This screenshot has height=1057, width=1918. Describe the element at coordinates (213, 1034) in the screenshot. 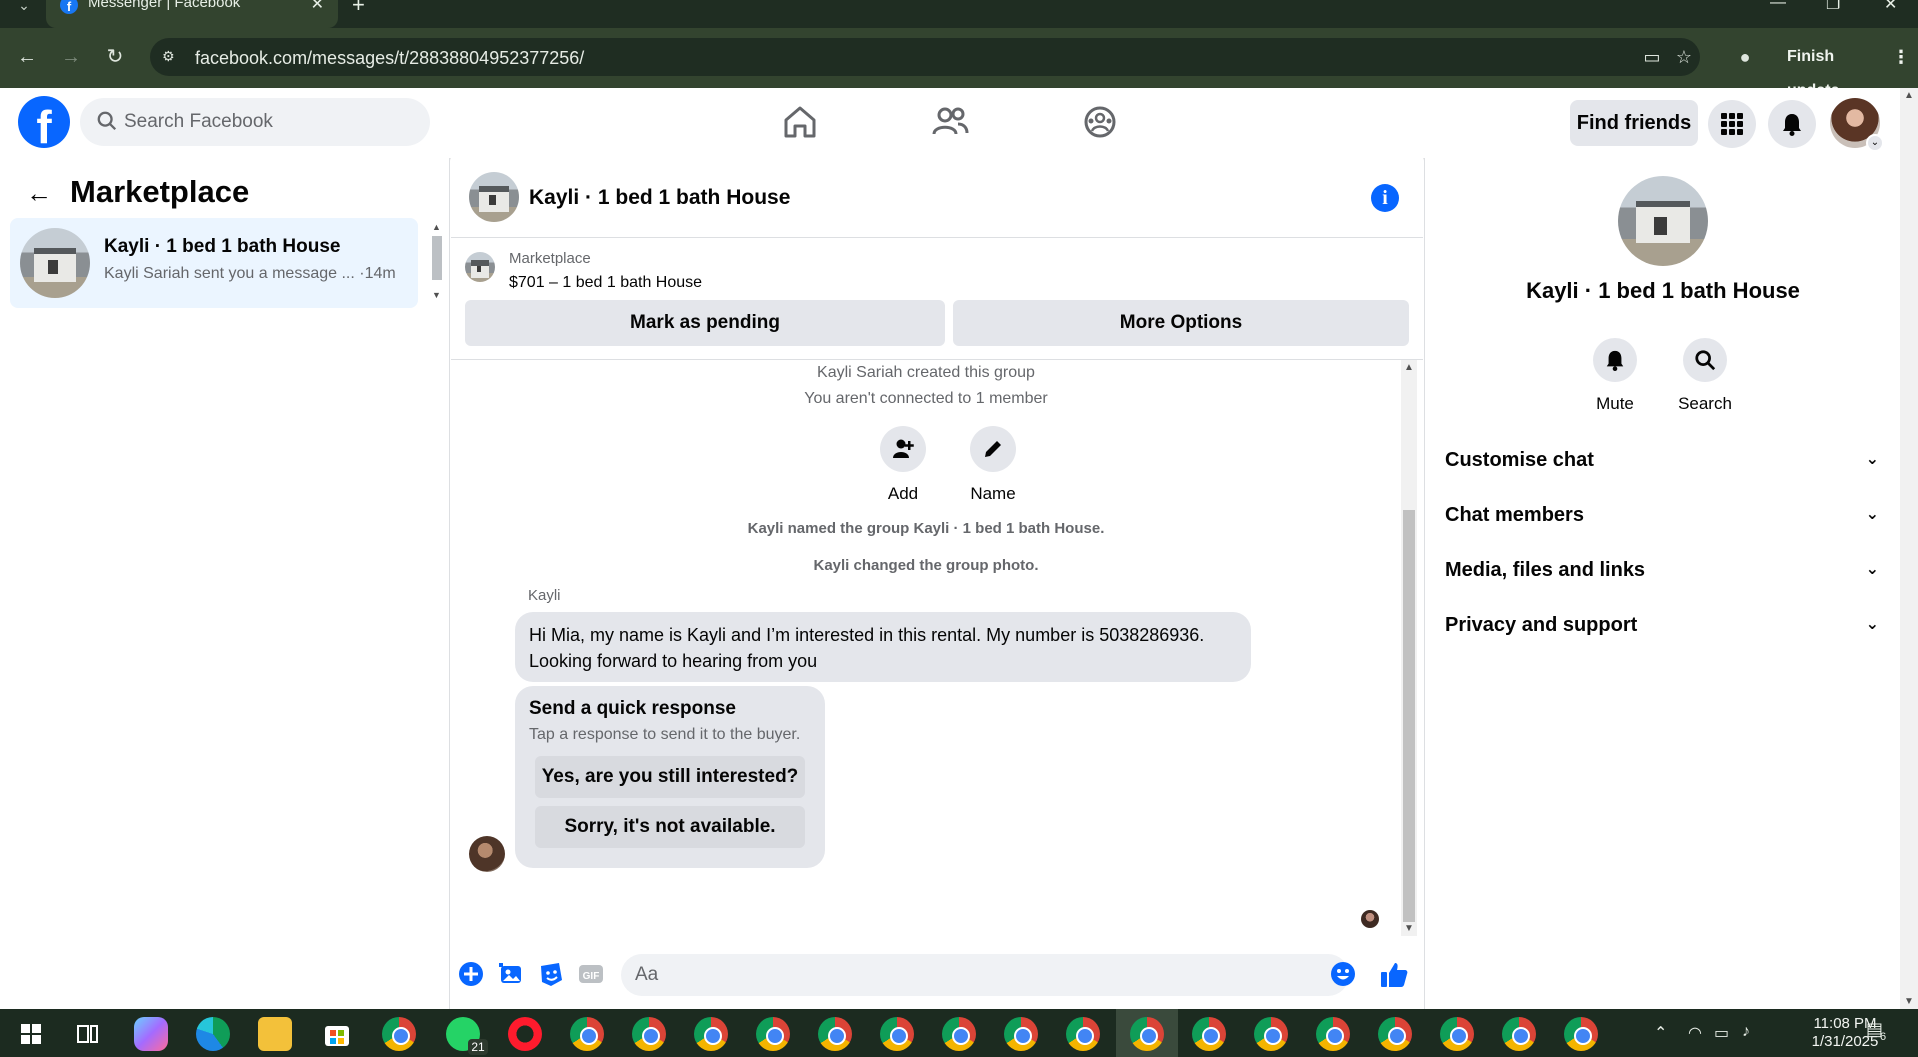

I see `edge-icon` at that location.